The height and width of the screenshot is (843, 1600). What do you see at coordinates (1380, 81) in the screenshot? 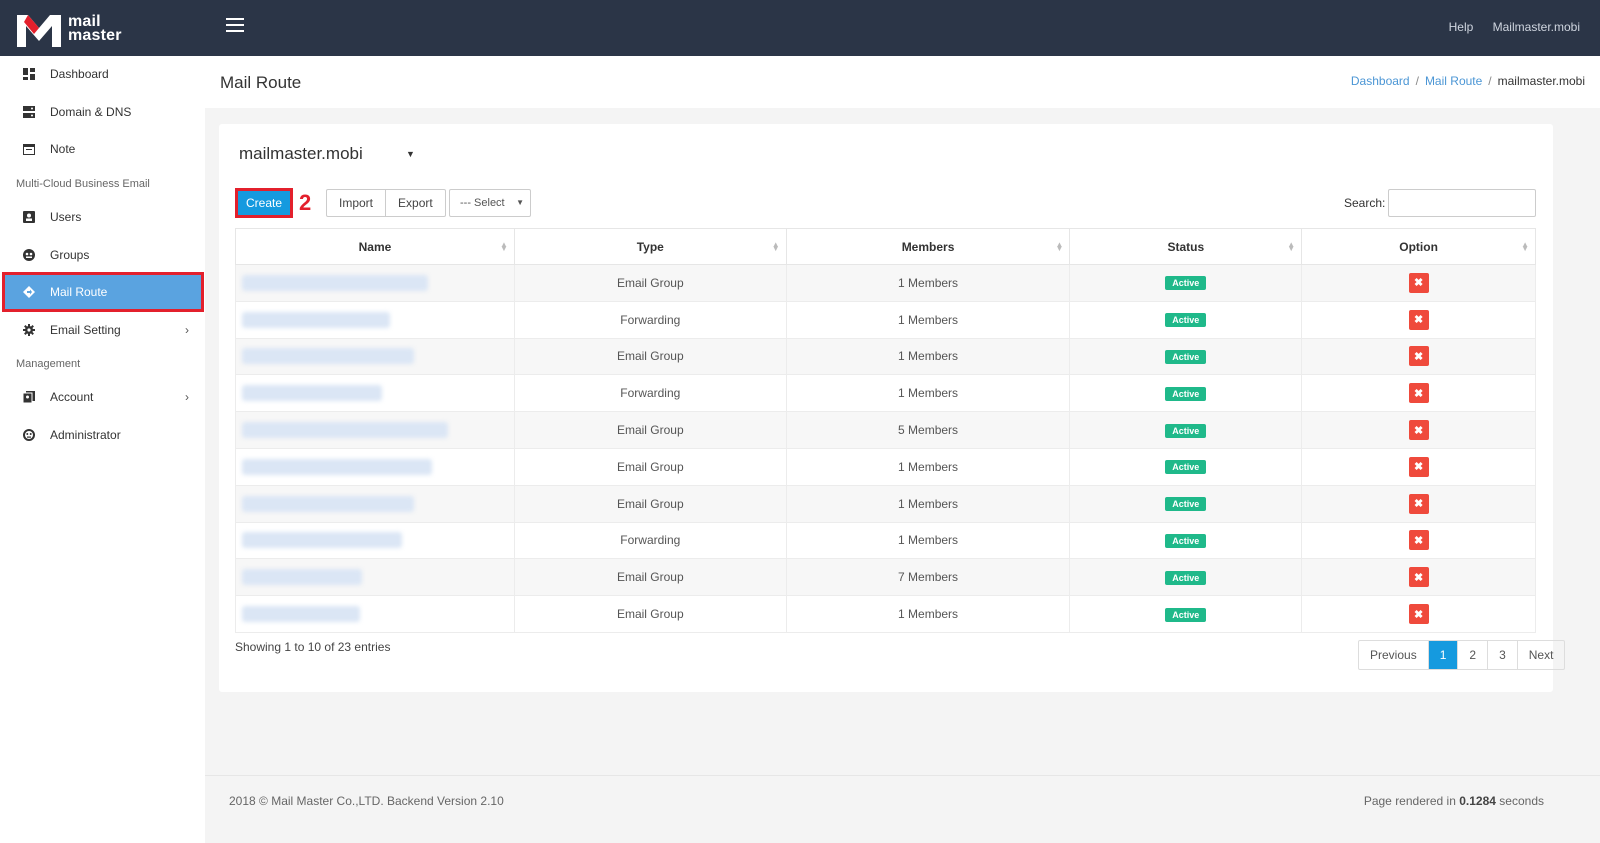
I see `breadcrumb-dashboard: Dashboard` at bounding box center [1380, 81].